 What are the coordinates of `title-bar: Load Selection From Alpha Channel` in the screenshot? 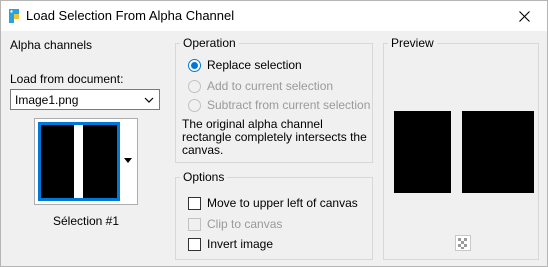 It's located at (274, 16).